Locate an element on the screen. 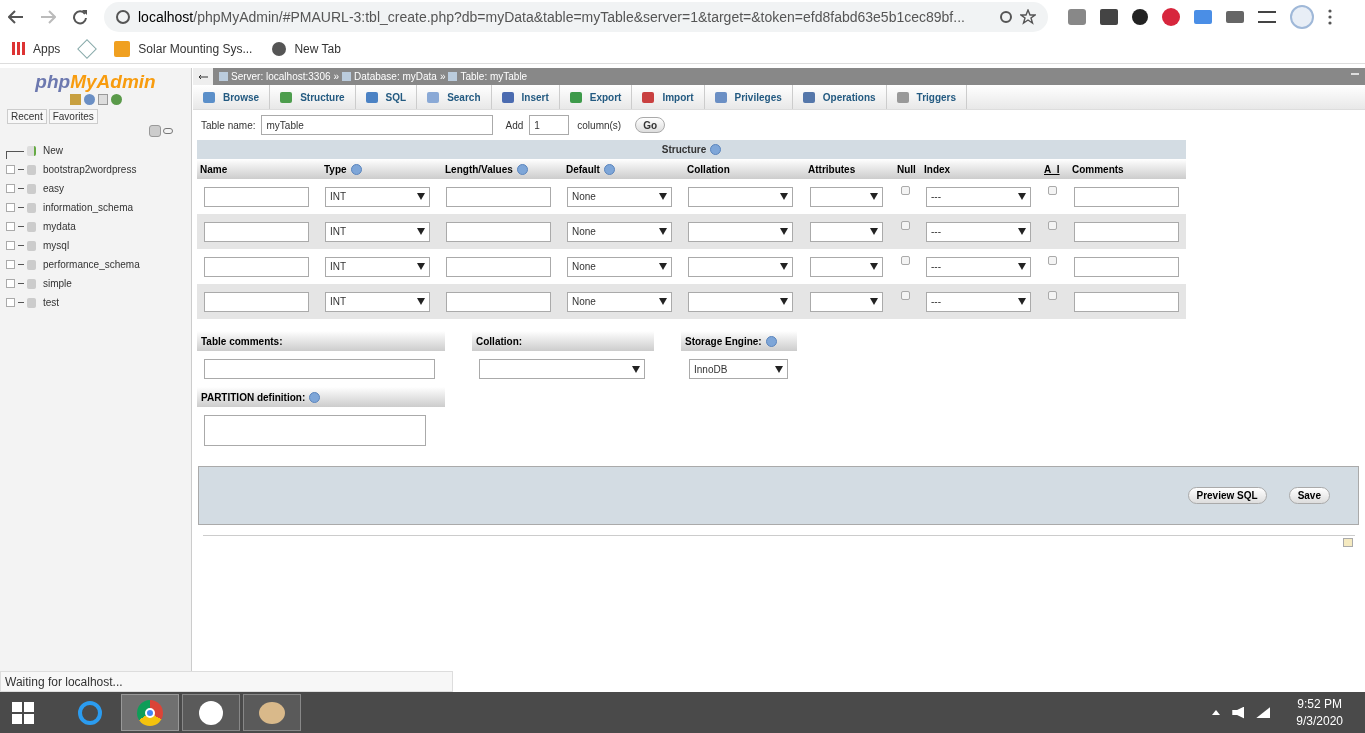  tab: Privileges is located at coordinates (748, 97).